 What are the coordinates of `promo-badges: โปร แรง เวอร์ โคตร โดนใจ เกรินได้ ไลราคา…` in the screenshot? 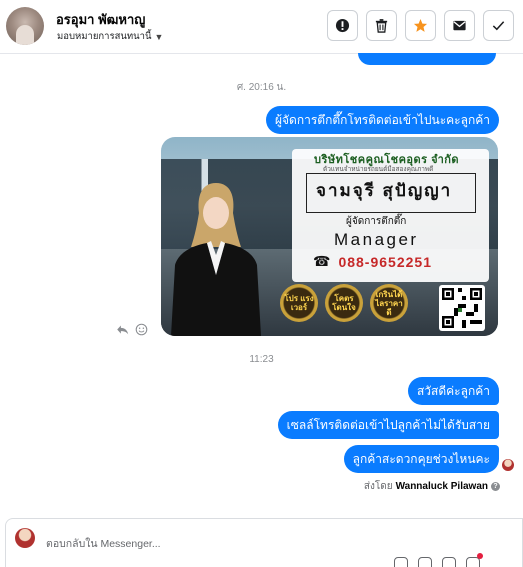 It's located at (344, 303).